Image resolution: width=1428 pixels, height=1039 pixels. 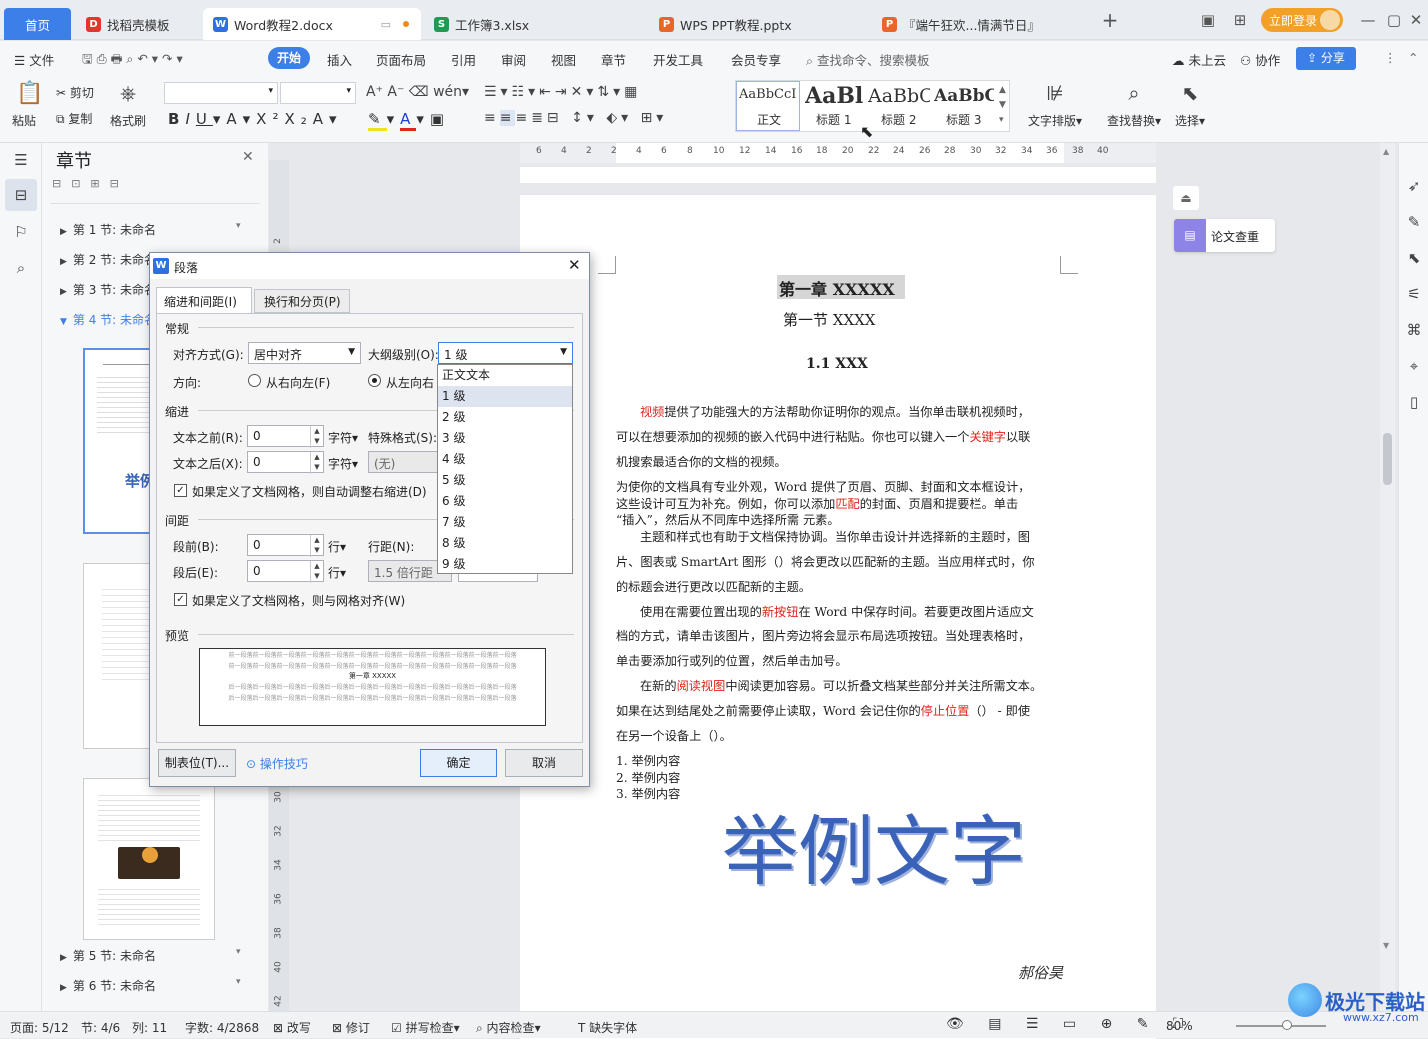 What do you see at coordinates (1414, 258) in the screenshot?
I see `cursor-icon: ⬉` at bounding box center [1414, 258].